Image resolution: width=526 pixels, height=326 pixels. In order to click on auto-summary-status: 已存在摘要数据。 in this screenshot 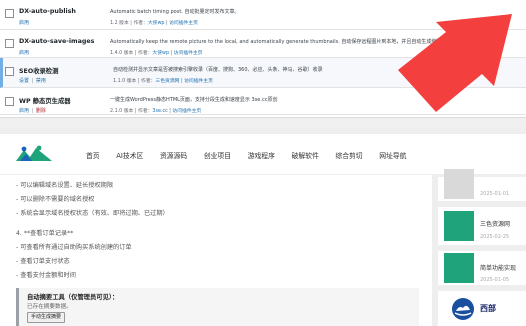, I will do `click(49, 307)`.